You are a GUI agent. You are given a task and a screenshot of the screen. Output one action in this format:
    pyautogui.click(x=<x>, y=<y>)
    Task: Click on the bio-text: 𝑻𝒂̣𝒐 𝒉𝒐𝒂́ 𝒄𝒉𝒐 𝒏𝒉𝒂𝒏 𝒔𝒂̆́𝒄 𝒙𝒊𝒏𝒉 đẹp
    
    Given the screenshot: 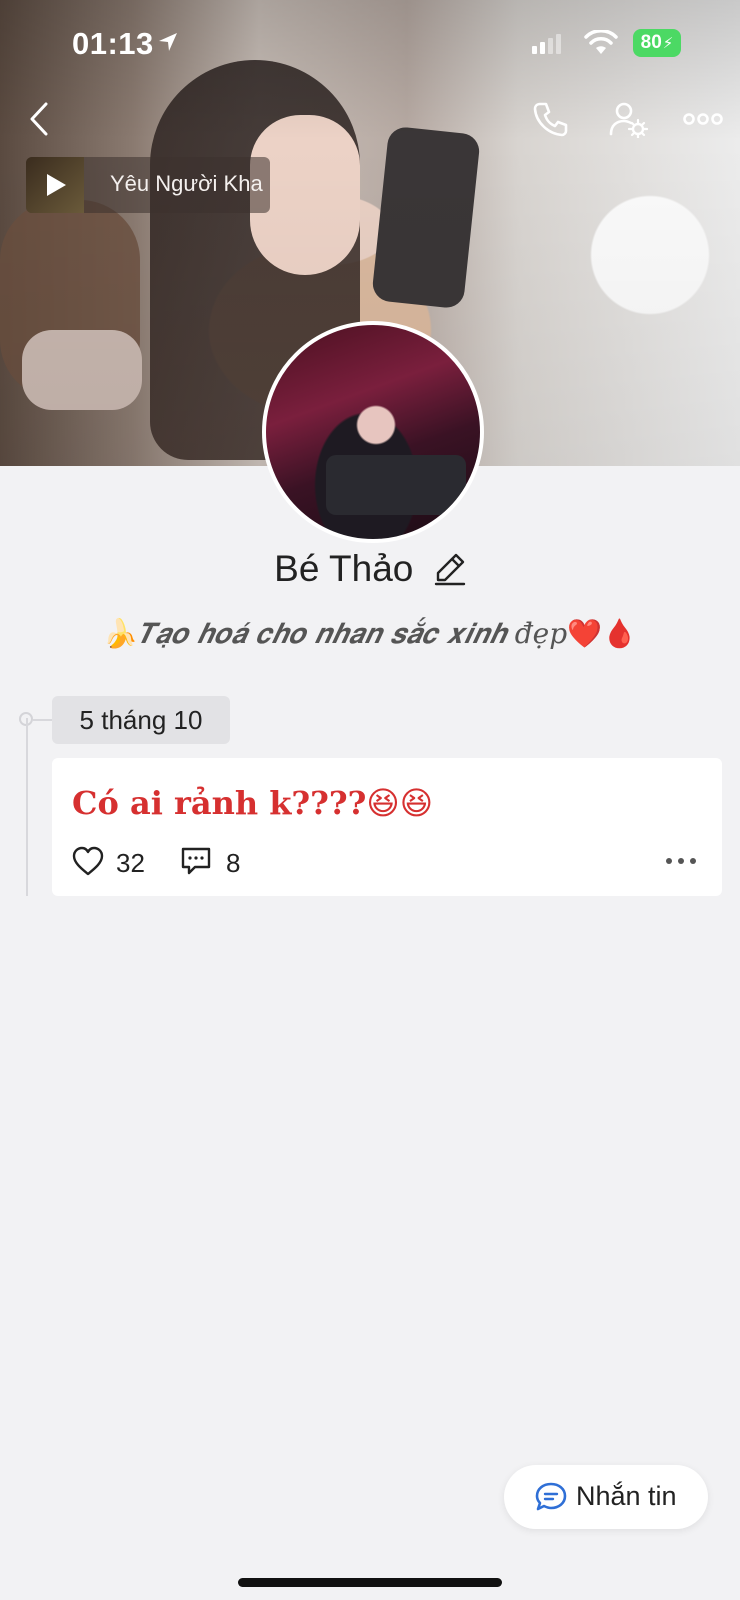 What is the action you would take?
    pyautogui.click(x=352, y=633)
    